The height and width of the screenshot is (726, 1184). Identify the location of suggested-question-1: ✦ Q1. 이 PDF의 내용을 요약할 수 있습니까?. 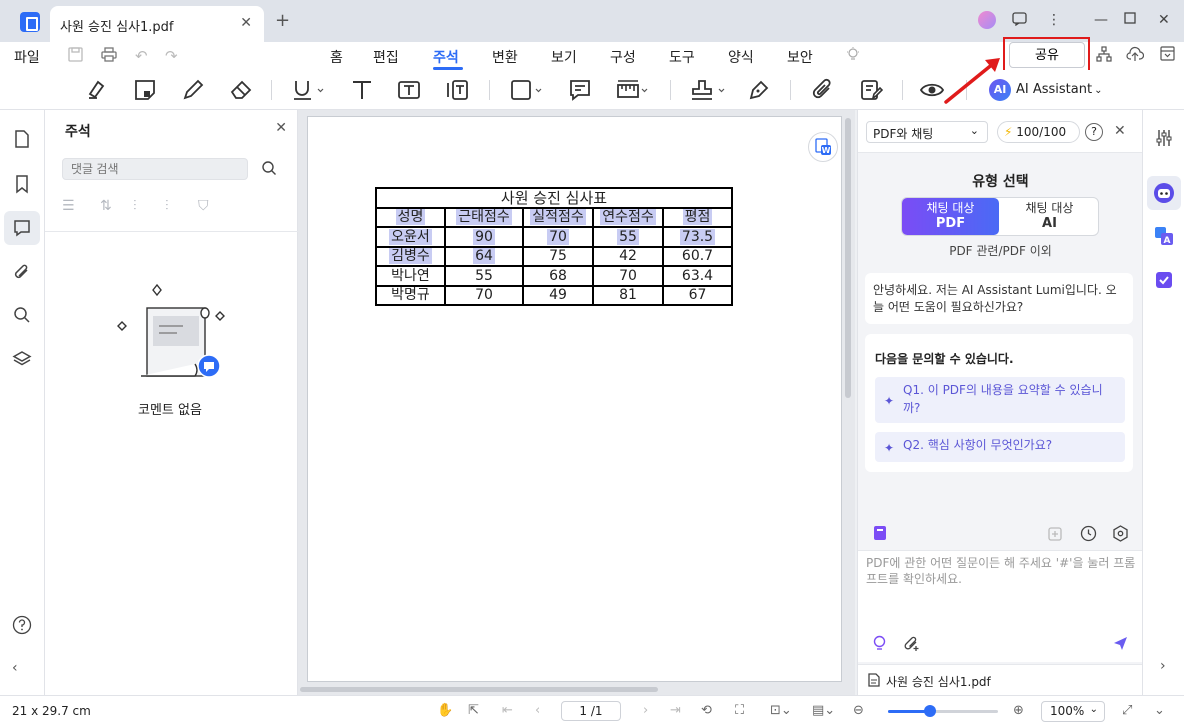
(1000, 400).